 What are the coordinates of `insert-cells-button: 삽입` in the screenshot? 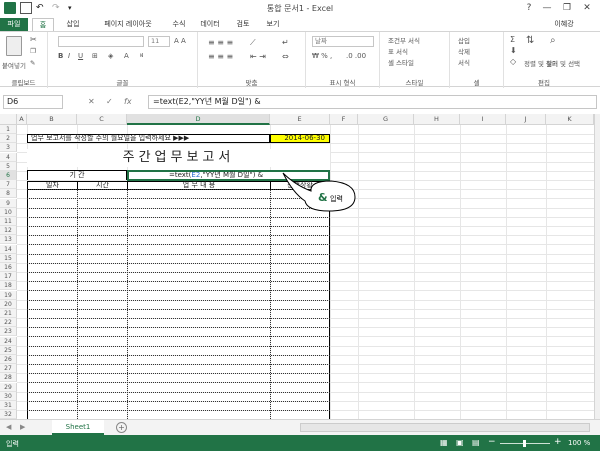 It's located at (464, 40).